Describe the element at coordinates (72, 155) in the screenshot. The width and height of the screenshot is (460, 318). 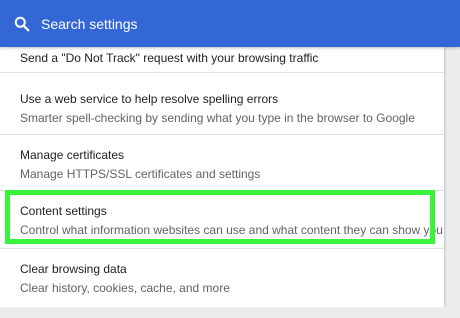
I see `setting-title: Manage certificates` at that location.